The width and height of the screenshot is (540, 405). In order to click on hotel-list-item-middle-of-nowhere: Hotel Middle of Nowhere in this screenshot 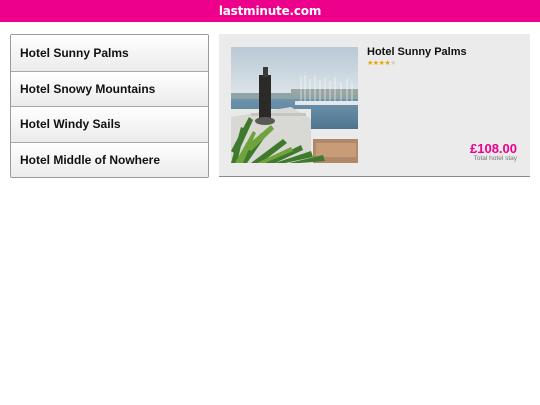, I will do `click(109, 159)`.